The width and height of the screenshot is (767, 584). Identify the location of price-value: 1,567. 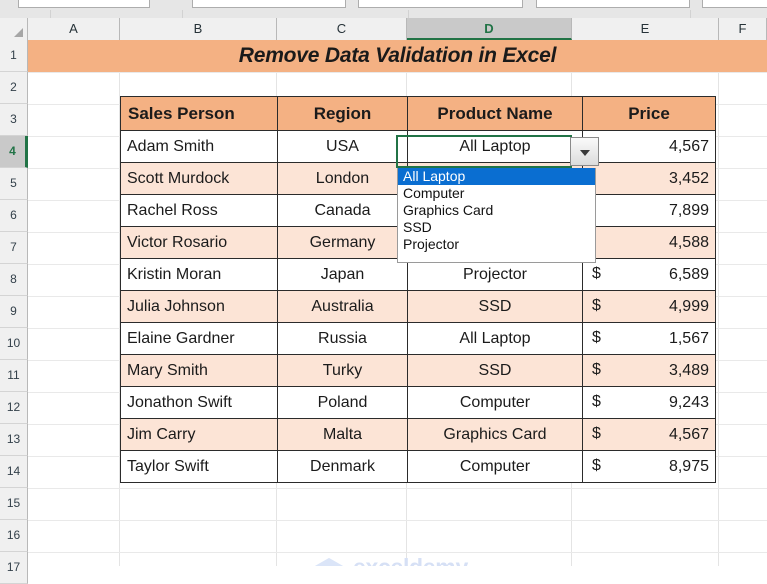
(688, 338).